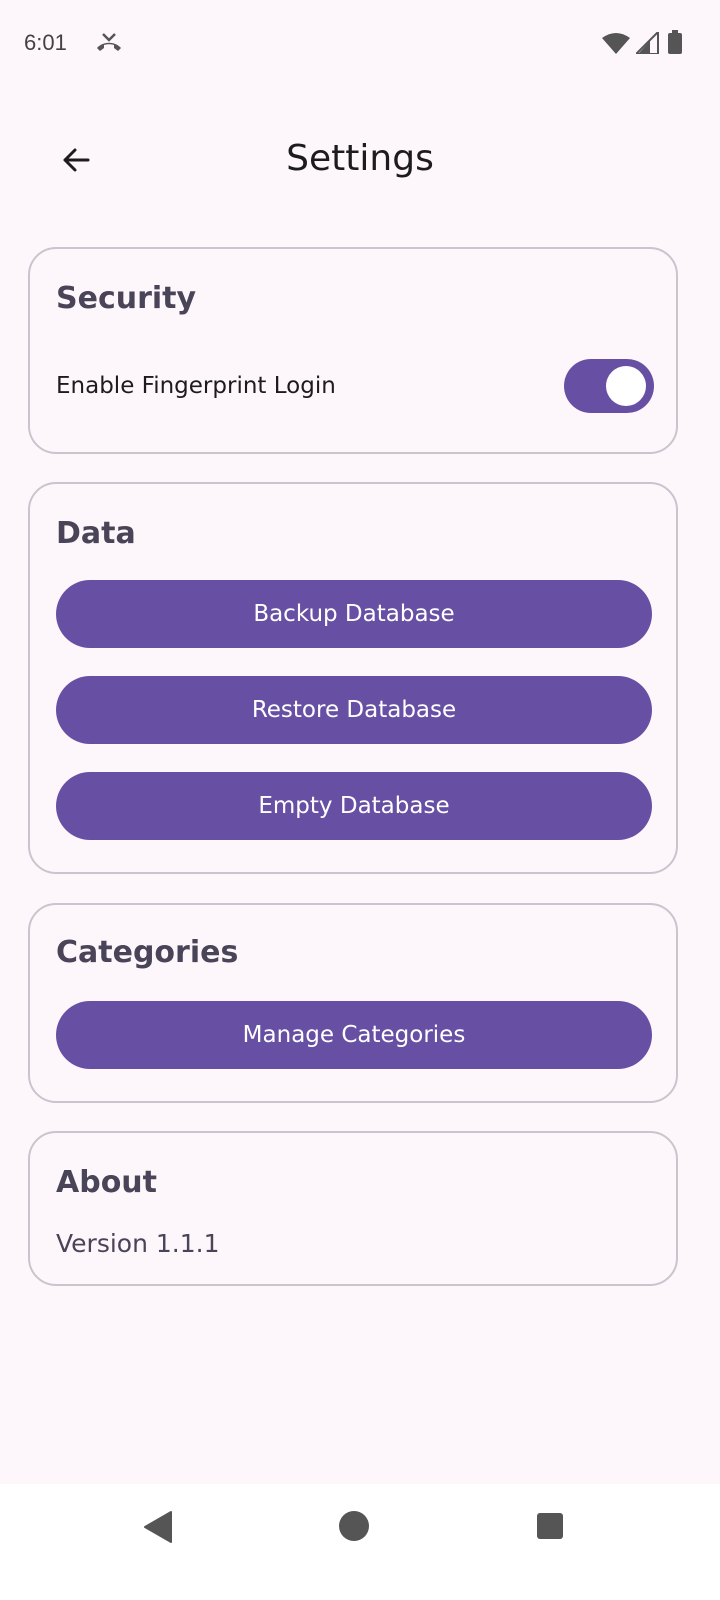 This screenshot has height=1600, width=720. I want to click on top-app-bar: Settings, so click(360, 160).